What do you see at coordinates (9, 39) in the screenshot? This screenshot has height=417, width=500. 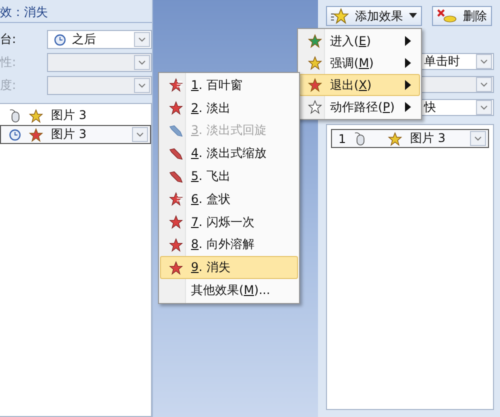 I see `field-label: 台:` at bounding box center [9, 39].